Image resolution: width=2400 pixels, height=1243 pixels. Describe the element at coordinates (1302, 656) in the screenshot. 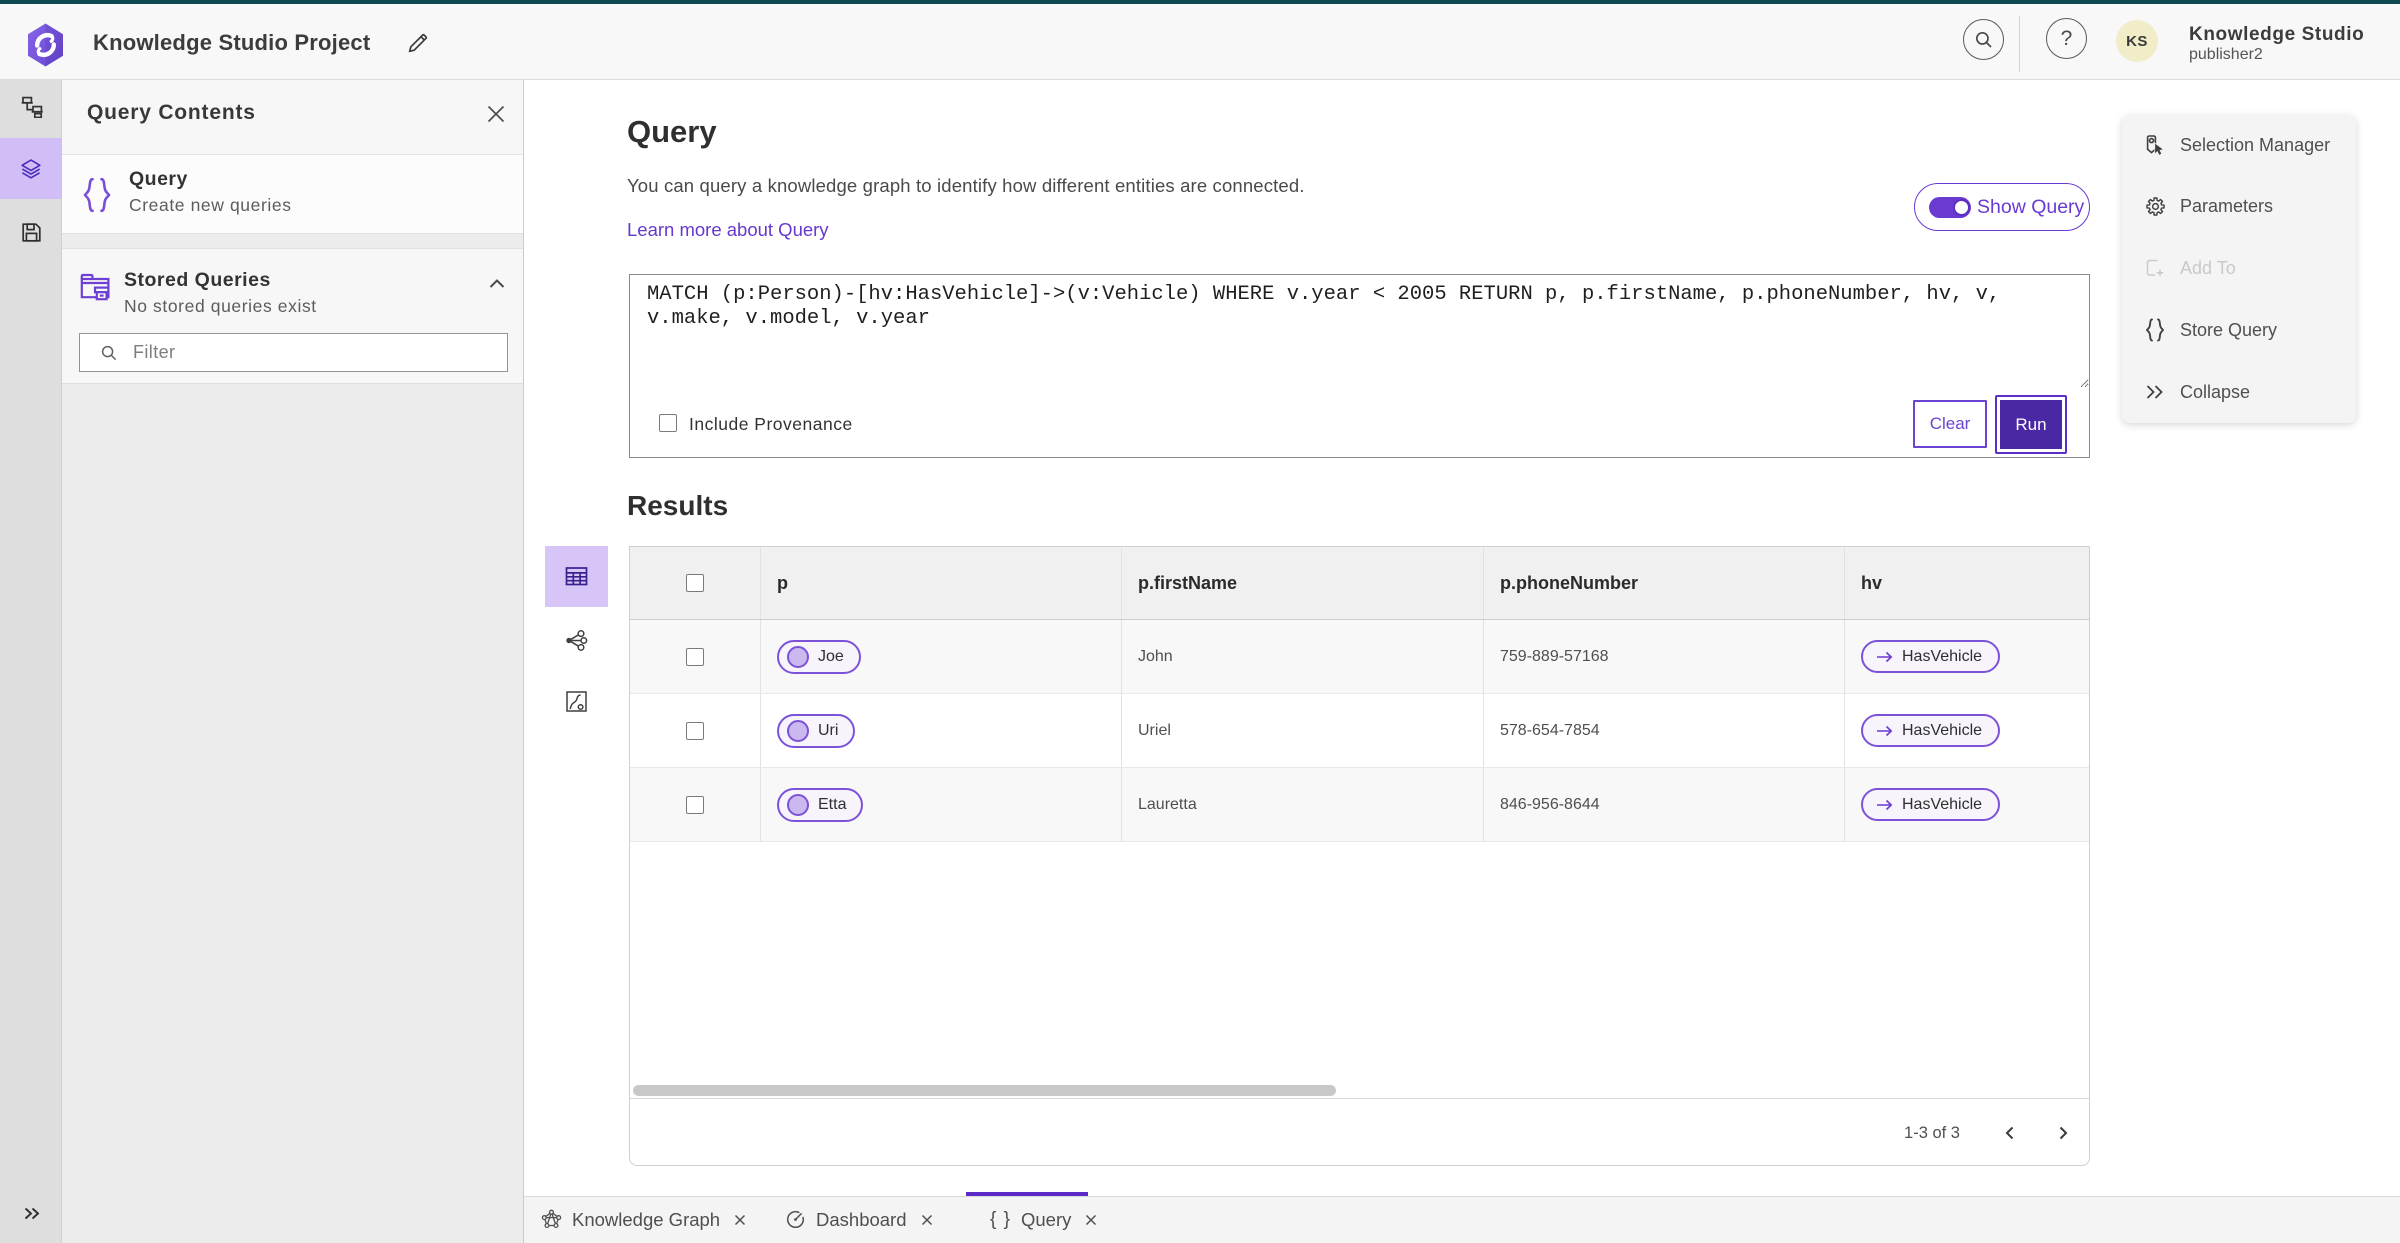

I see `cell-firstname: John` at that location.